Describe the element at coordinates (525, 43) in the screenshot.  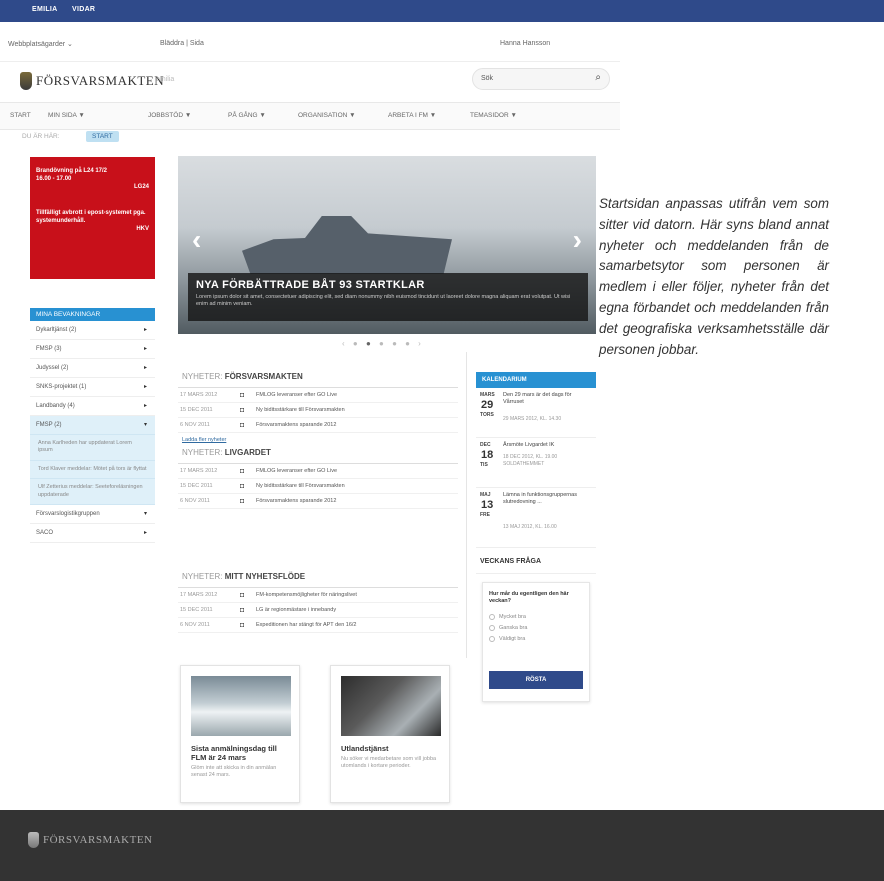
I see `current-user-name: Hanna Hansson` at that location.